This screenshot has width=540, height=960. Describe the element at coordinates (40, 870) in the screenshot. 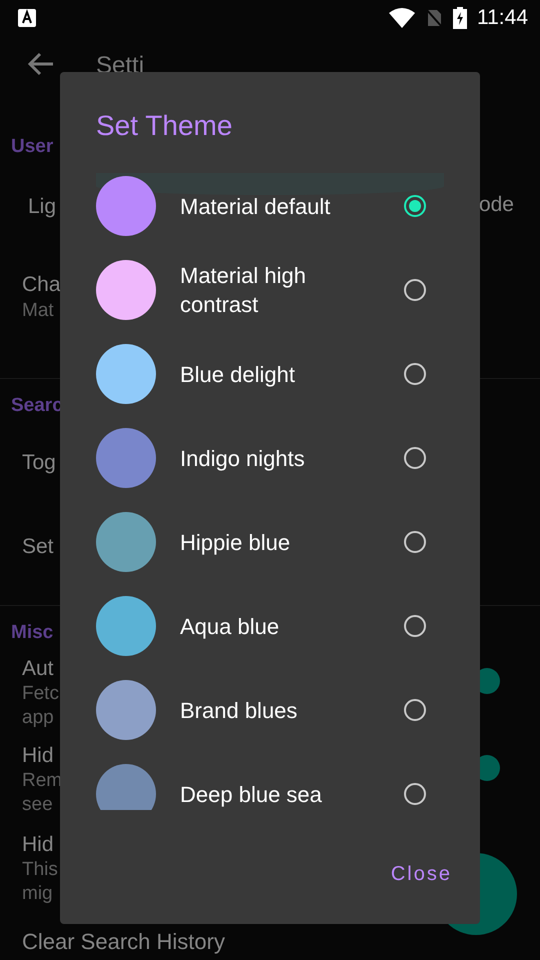

I see `setting-description: This` at that location.